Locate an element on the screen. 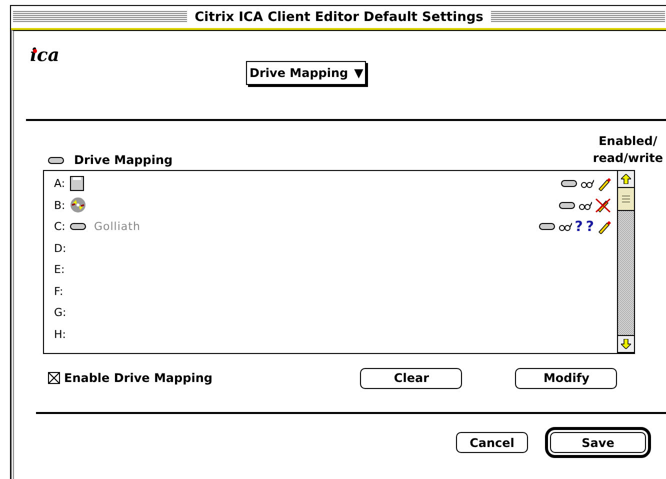  checkbox-label: Enable Drive Mapping is located at coordinates (138, 378).